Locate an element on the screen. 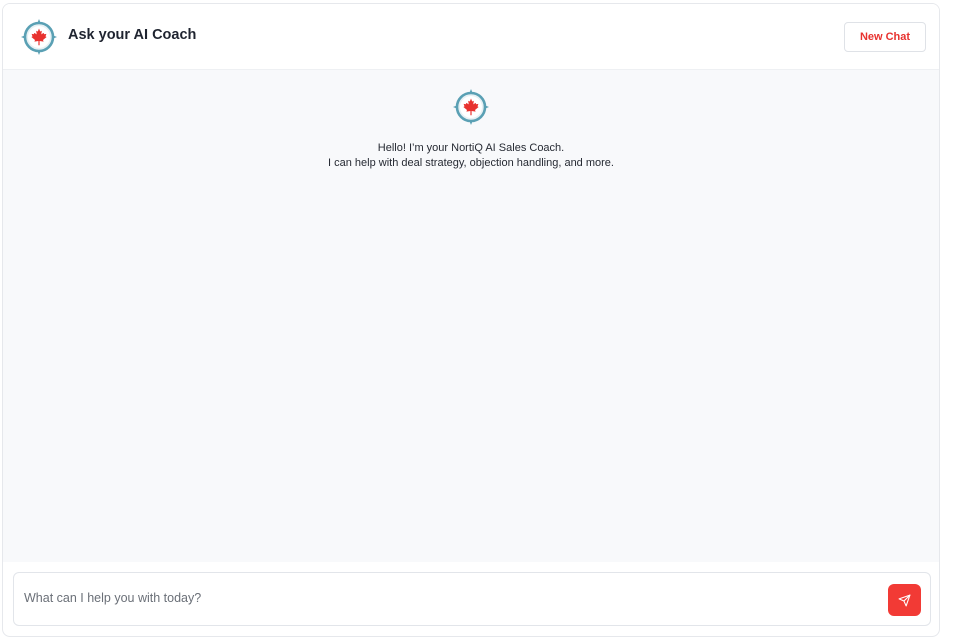 This screenshot has width=953, height=640. message-input is located at coordinates (449, 598).